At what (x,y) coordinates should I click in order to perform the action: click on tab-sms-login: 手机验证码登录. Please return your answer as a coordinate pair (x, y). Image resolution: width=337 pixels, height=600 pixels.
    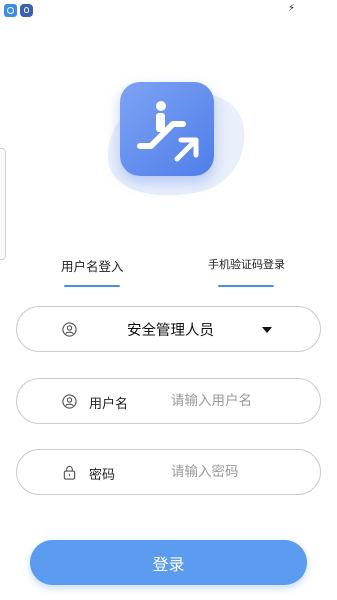
    Looking at the image, I should click on (246, 274).